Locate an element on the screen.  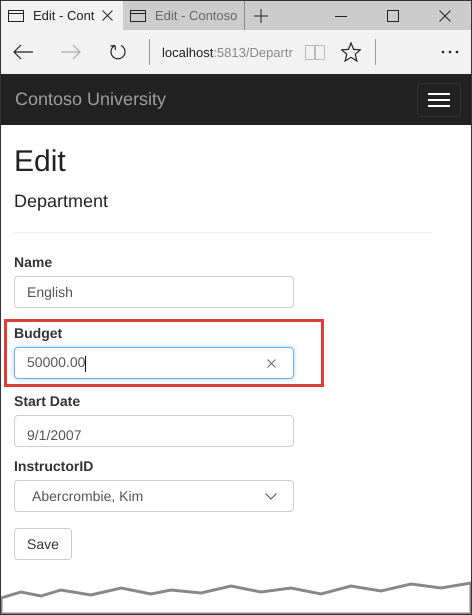
clear-icon is located at coordinates (271, 363).